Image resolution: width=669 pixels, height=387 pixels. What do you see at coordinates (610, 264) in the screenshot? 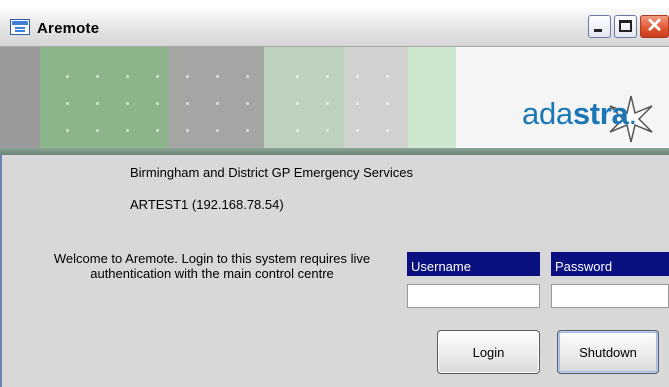
I see `password-label: Password` at bounding box center [610, 264].